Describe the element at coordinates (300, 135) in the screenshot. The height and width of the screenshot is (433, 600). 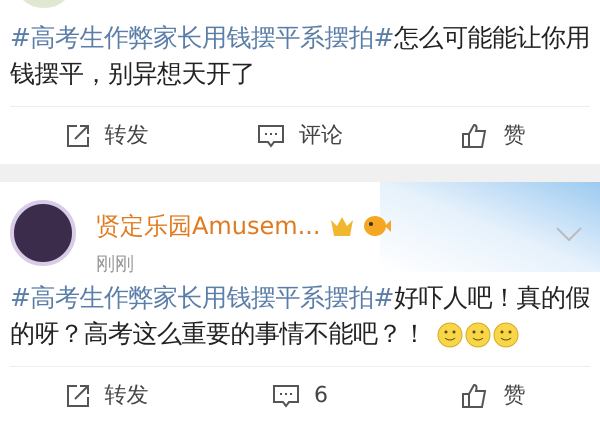
I see `comment-button: 评论` at that location.